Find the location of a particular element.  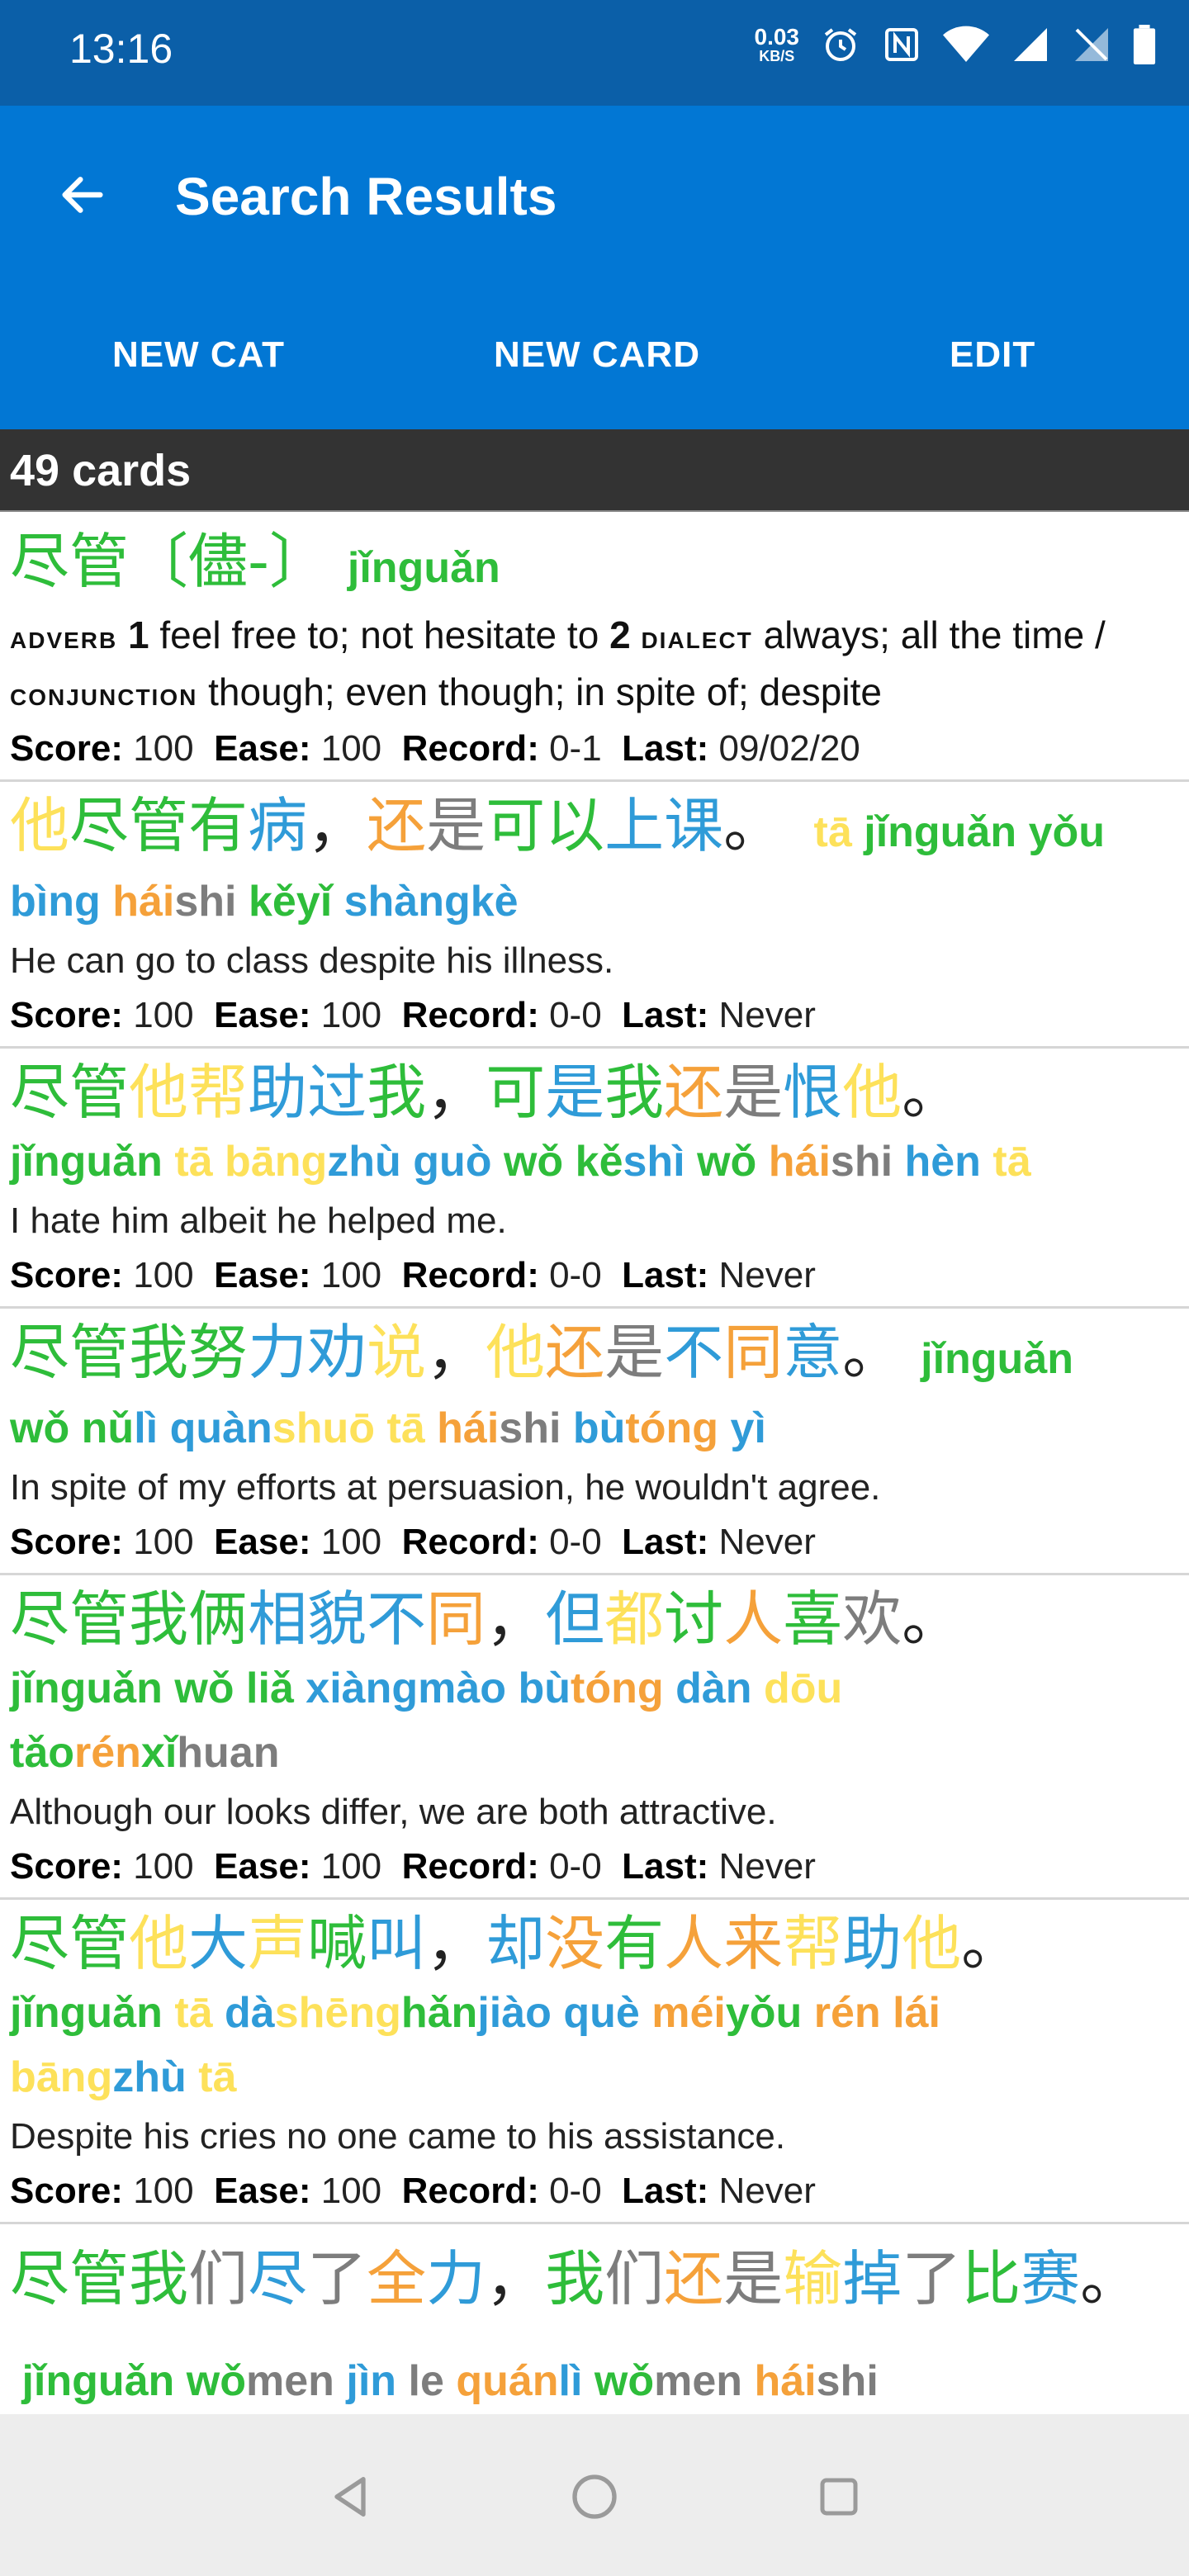

hanzi-char: 管 is located at coordinates (99, 1619).